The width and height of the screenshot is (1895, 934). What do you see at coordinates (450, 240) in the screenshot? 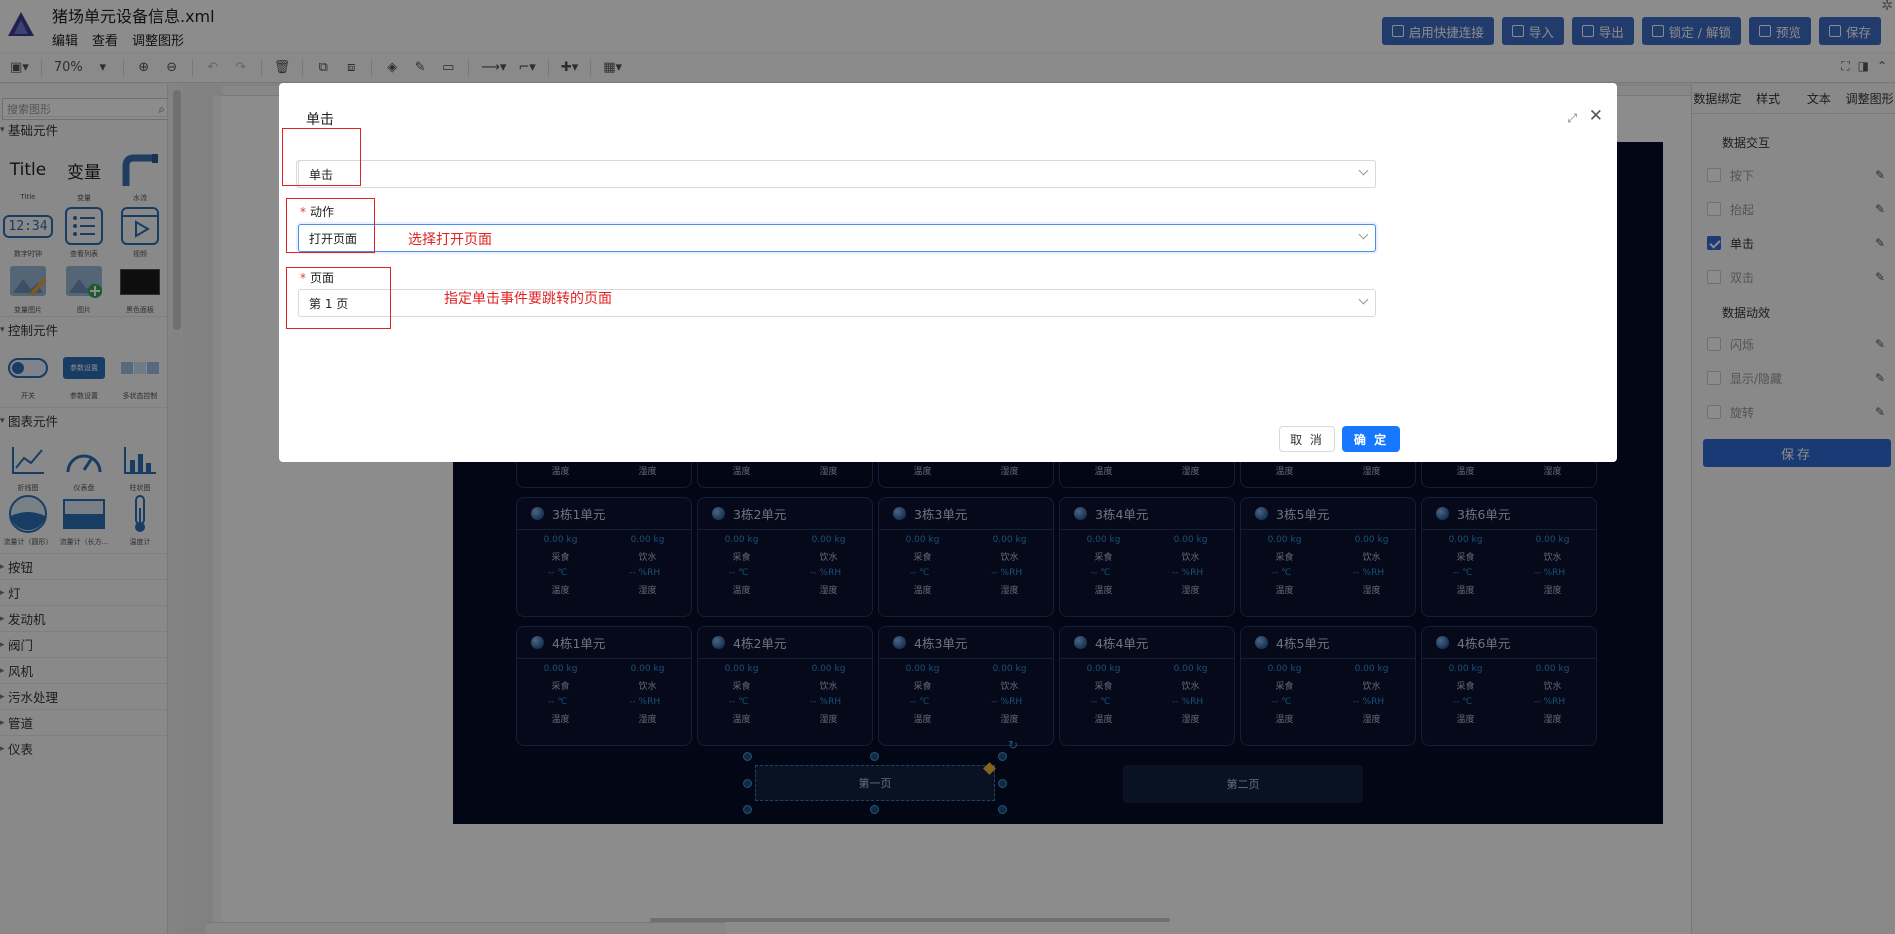
I see `annotation-note-action: 选择打开页面` at bounding box center [450, 240].